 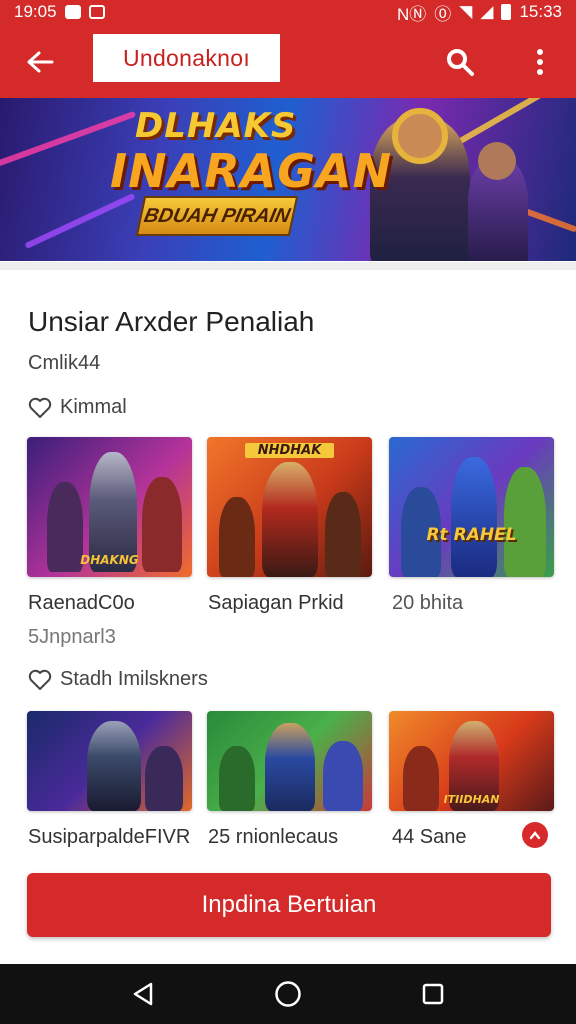 What do you see at coordinates (96, 12) in the screenshot?
I see `download-icon` at bounding box center [96, 12].